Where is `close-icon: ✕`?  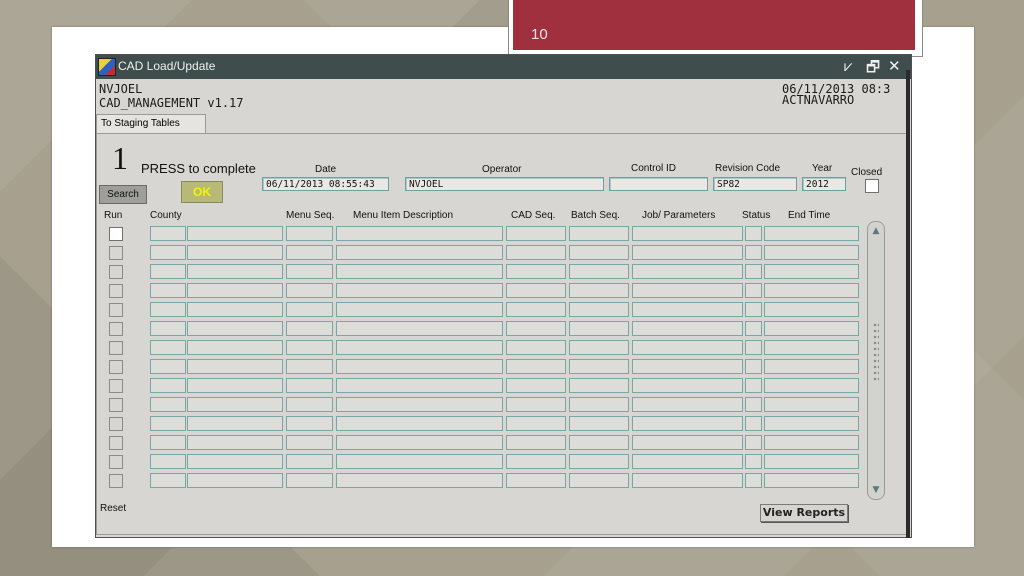
close-icon: ✕ is located at coordinates (894, 66).